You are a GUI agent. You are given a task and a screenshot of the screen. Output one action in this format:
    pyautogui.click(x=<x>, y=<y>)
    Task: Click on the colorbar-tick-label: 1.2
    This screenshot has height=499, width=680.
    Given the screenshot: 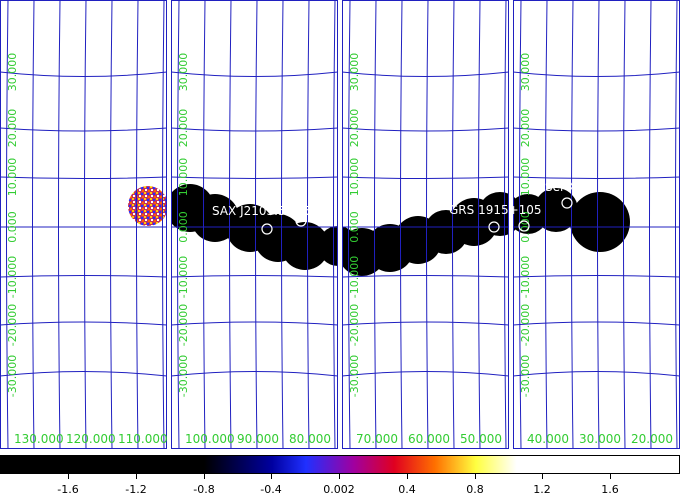 What is the action you would take?
    pyautogui.click(x=542, y=489)
    